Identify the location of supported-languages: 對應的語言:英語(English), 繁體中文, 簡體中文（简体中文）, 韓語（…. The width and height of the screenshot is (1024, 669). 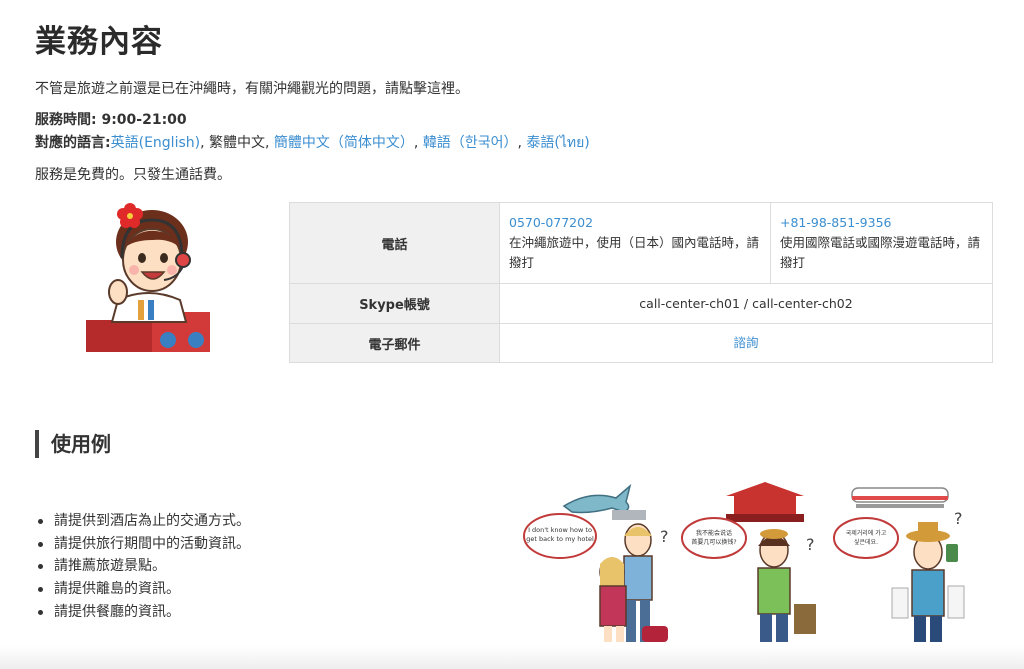
(312, 143).